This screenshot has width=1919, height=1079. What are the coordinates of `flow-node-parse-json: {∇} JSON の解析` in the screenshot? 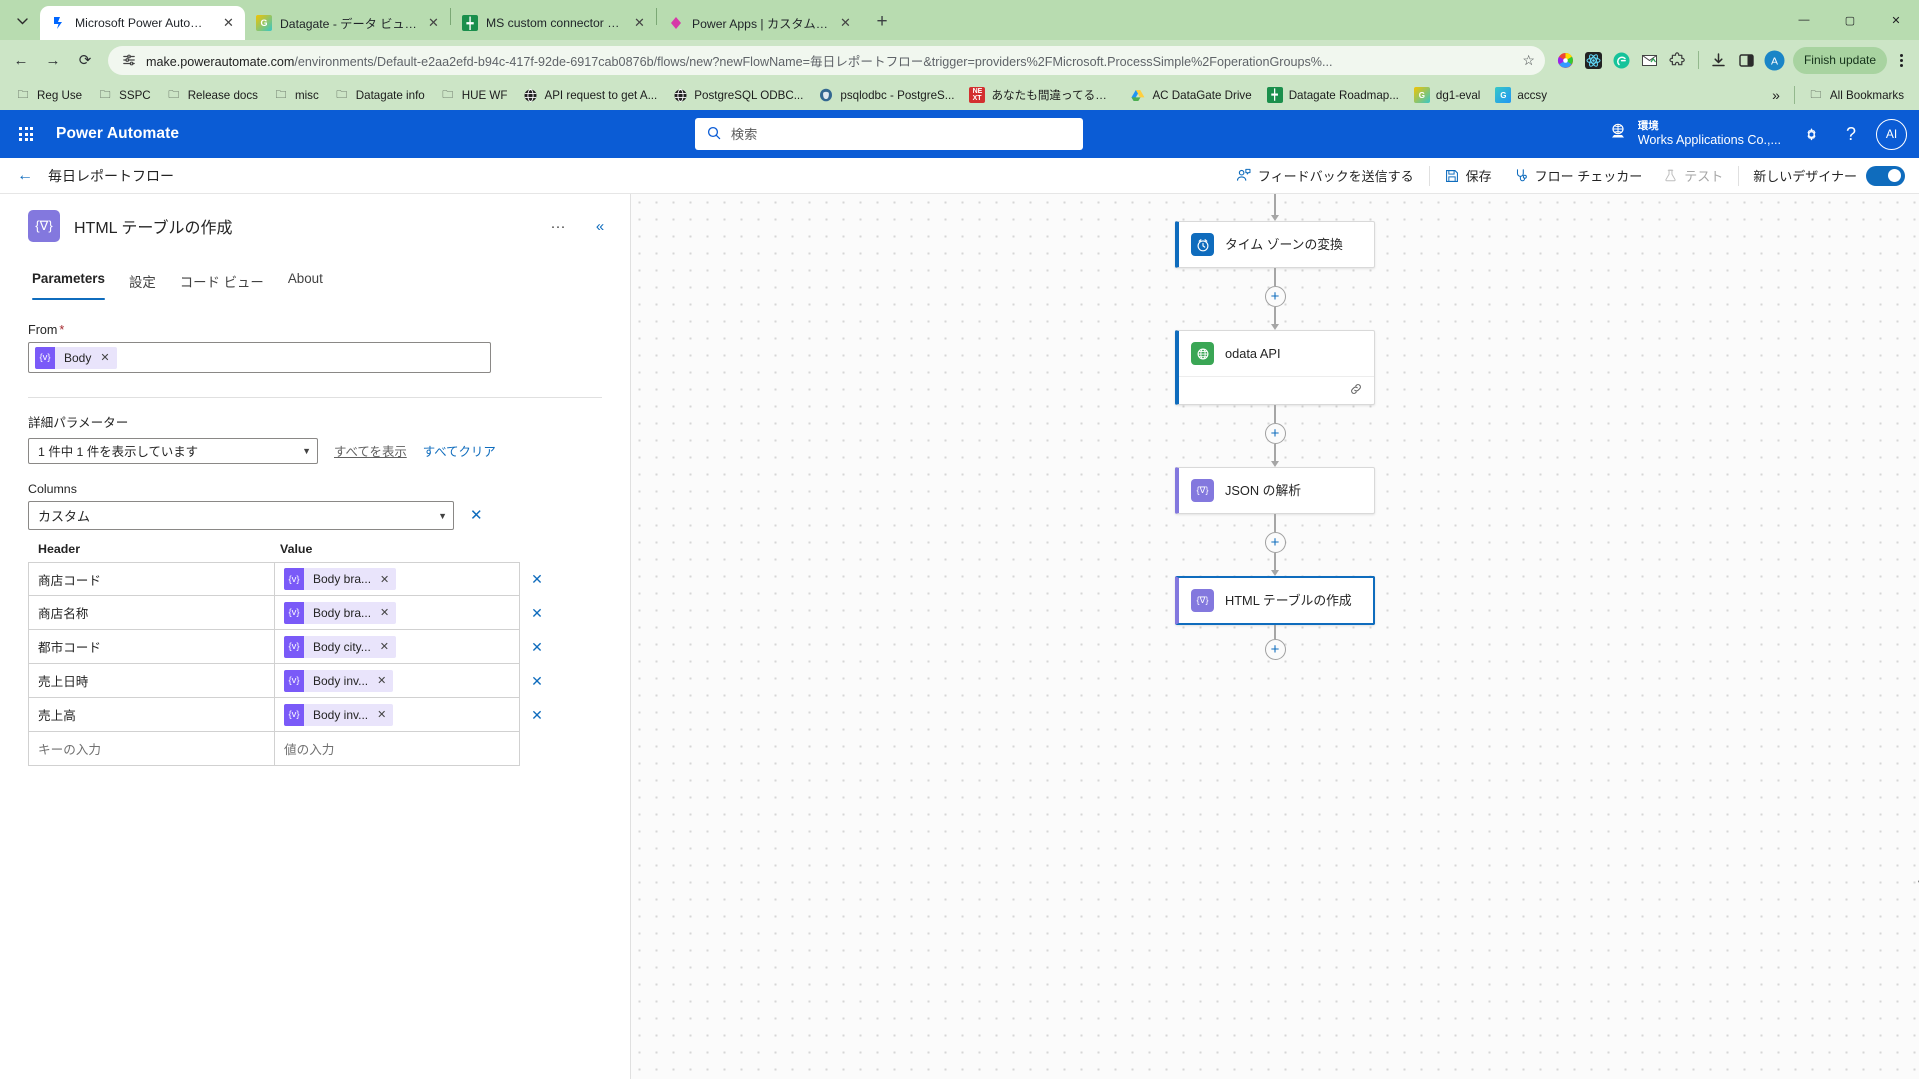 It's located at (1275, 490).